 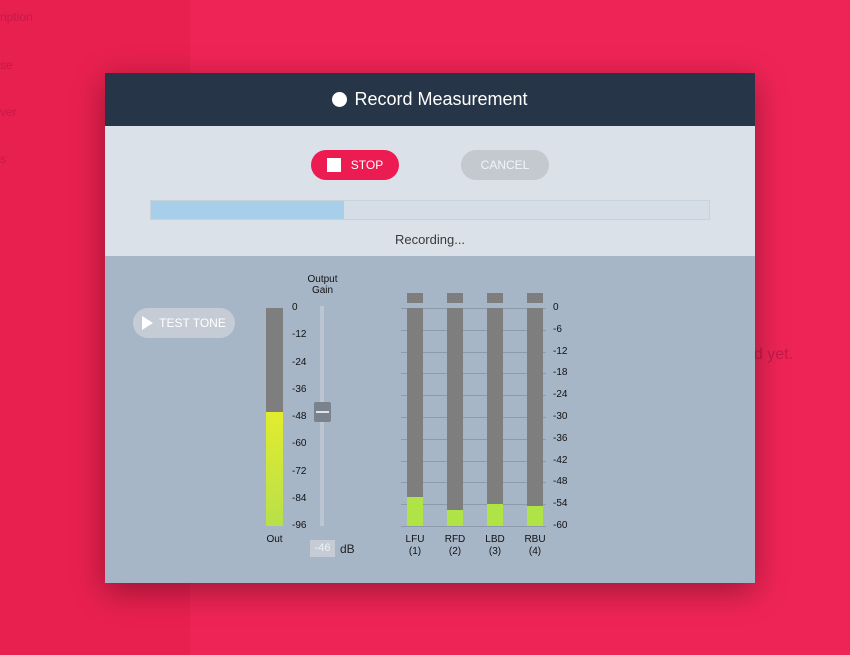 I want to click on background-text: s, so click(x=3, y=159).